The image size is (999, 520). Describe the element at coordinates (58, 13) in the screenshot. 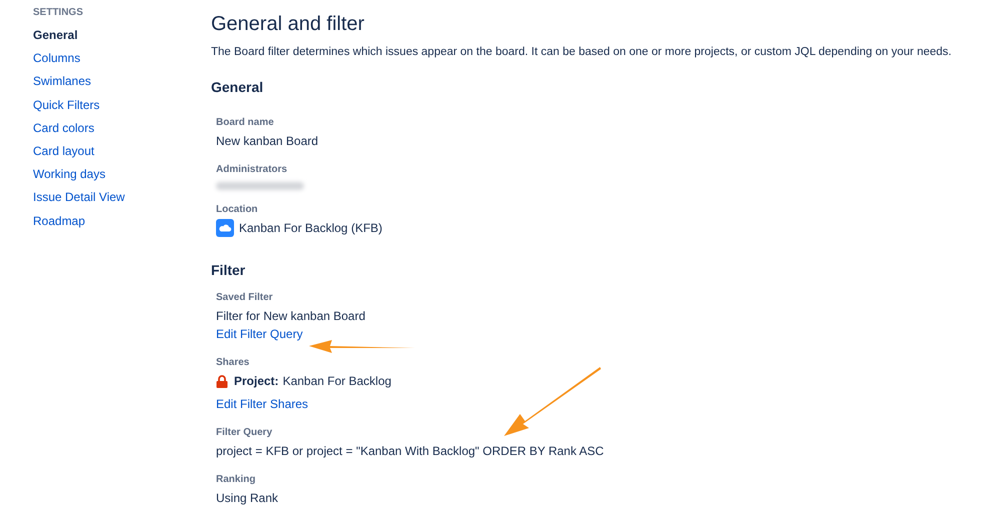

I see `sidebar-heading: SETTINGS` at that location.